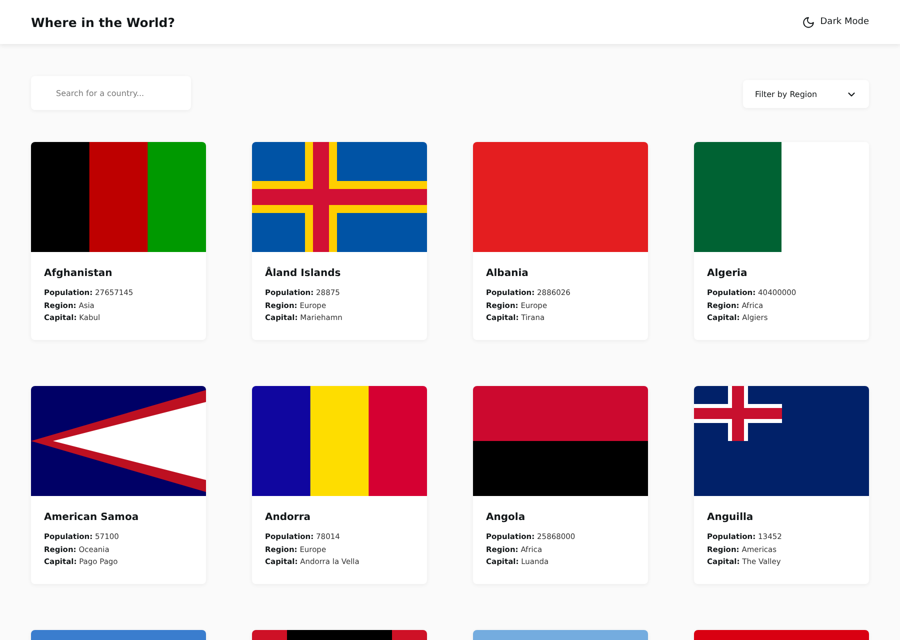 This screenshot has height=640, width=900. What do you see at coordinates (806, 94) in the screenshot?
I see `region-filter-dropdown: Filter by Region` at bounding box center [806, 94].